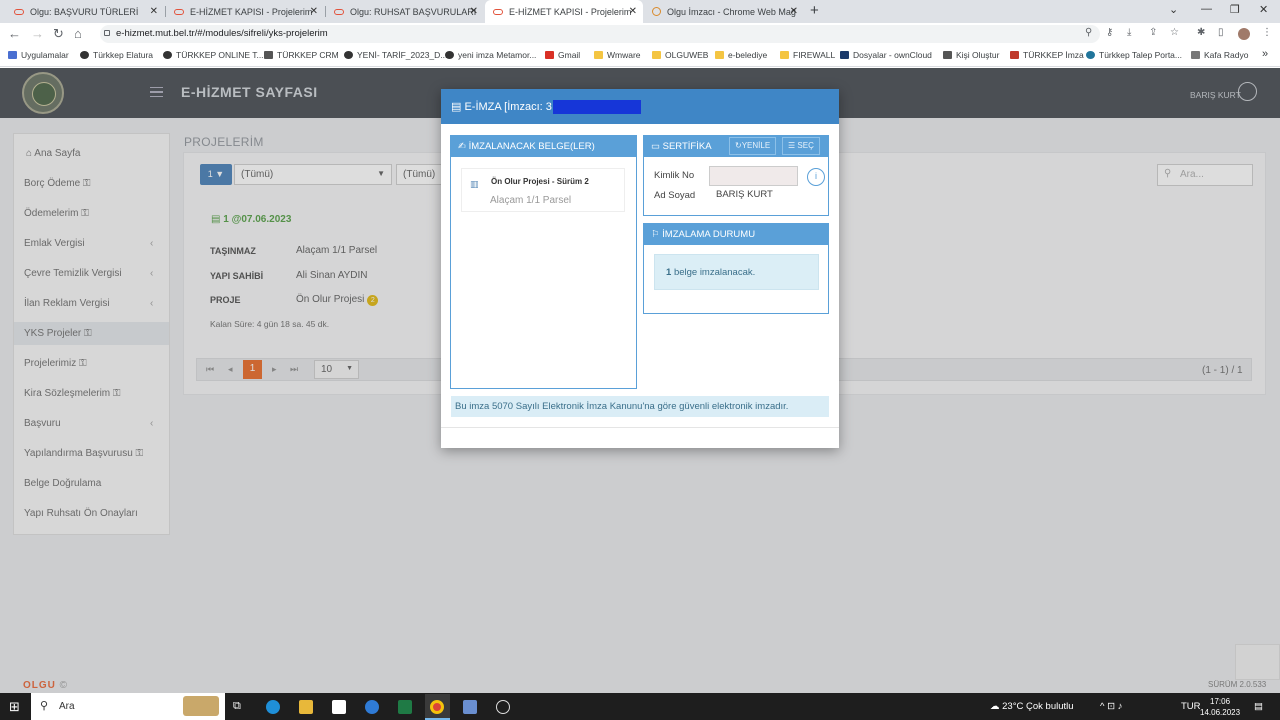  What do you see at coordinates (306, 707) in the screenshot?
I see `file-explorer-icon` at bounding box center [306, 707].